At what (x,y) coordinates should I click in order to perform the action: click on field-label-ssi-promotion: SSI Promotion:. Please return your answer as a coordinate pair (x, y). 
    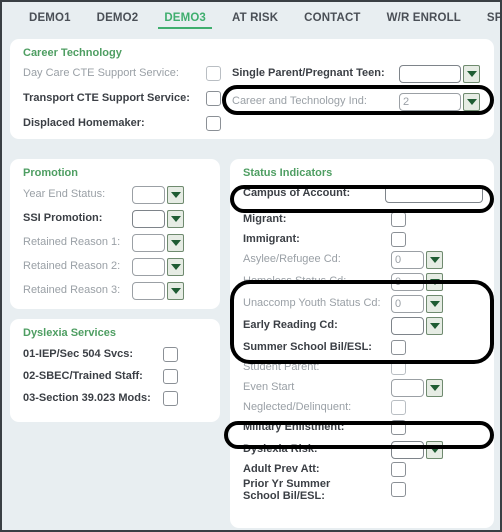
    Looking at the image, I should click on (63, 218).